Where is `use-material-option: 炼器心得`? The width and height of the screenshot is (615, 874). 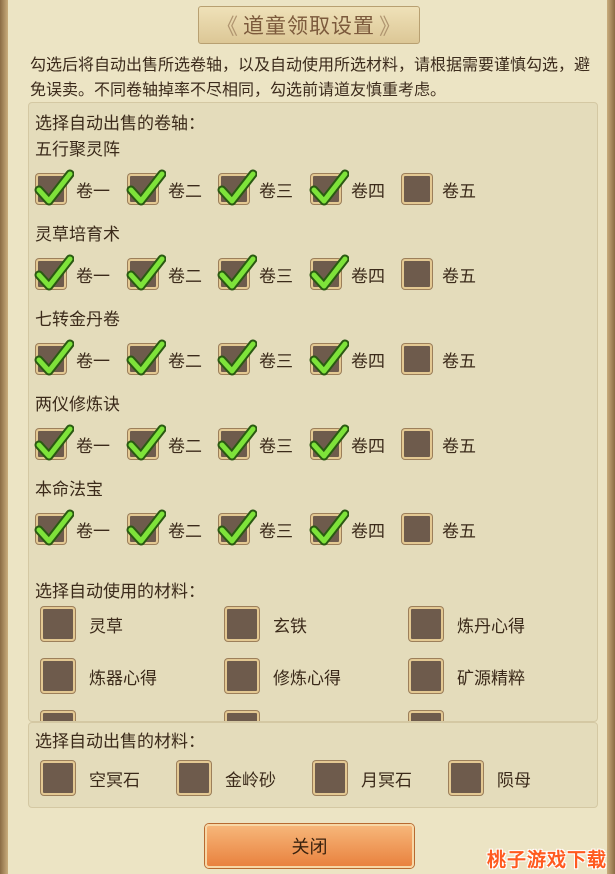
use-material-option: 炼器心得 is located at coordinates (99, 676).